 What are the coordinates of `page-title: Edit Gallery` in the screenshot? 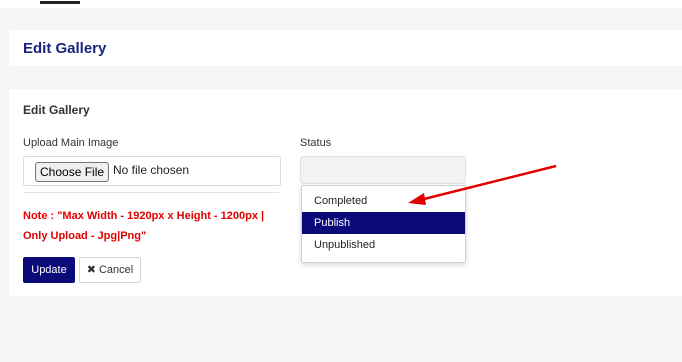 It's located at (65, 48).